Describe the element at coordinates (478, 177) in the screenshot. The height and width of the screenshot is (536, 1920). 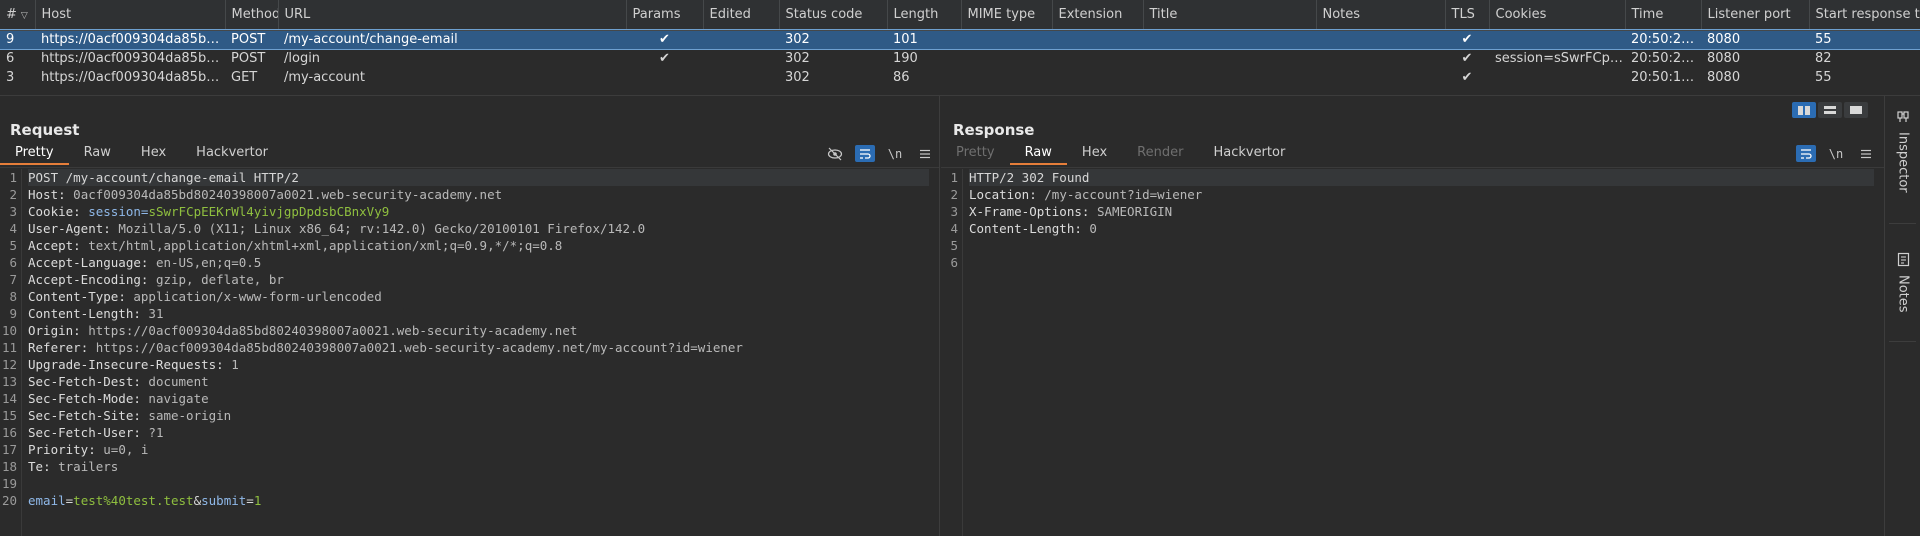
I see `request-line: POST /my-account/change-email HTTP/2` at that location.